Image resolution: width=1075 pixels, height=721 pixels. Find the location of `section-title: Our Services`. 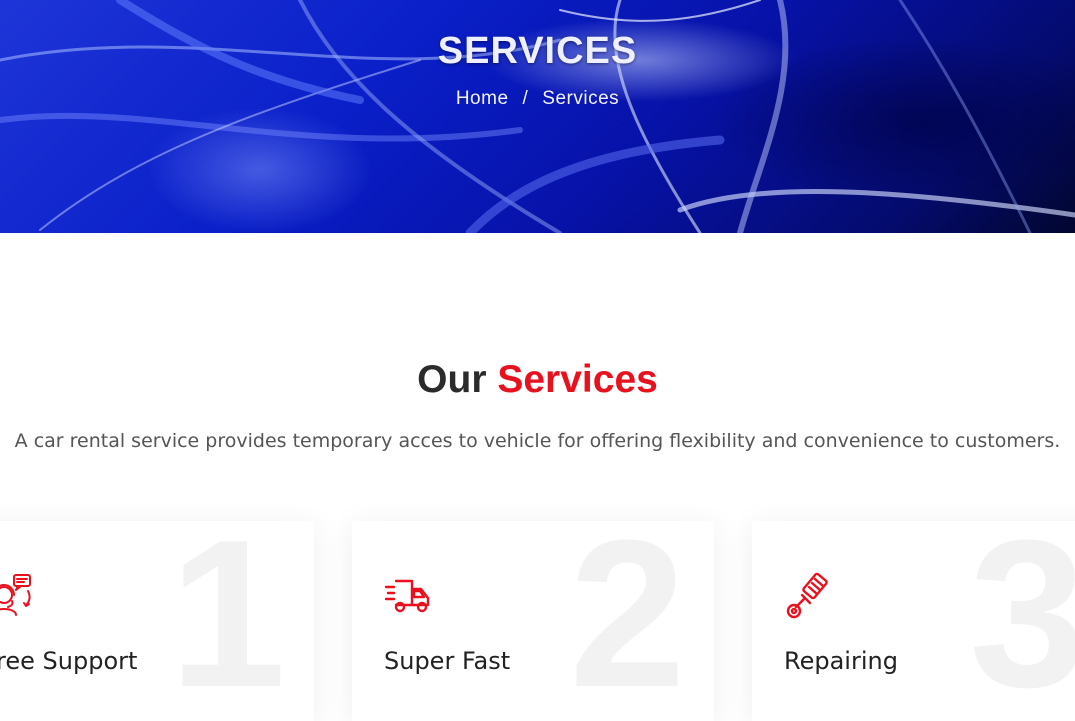

section-title: Our Services is located at coordinates (537, 380).